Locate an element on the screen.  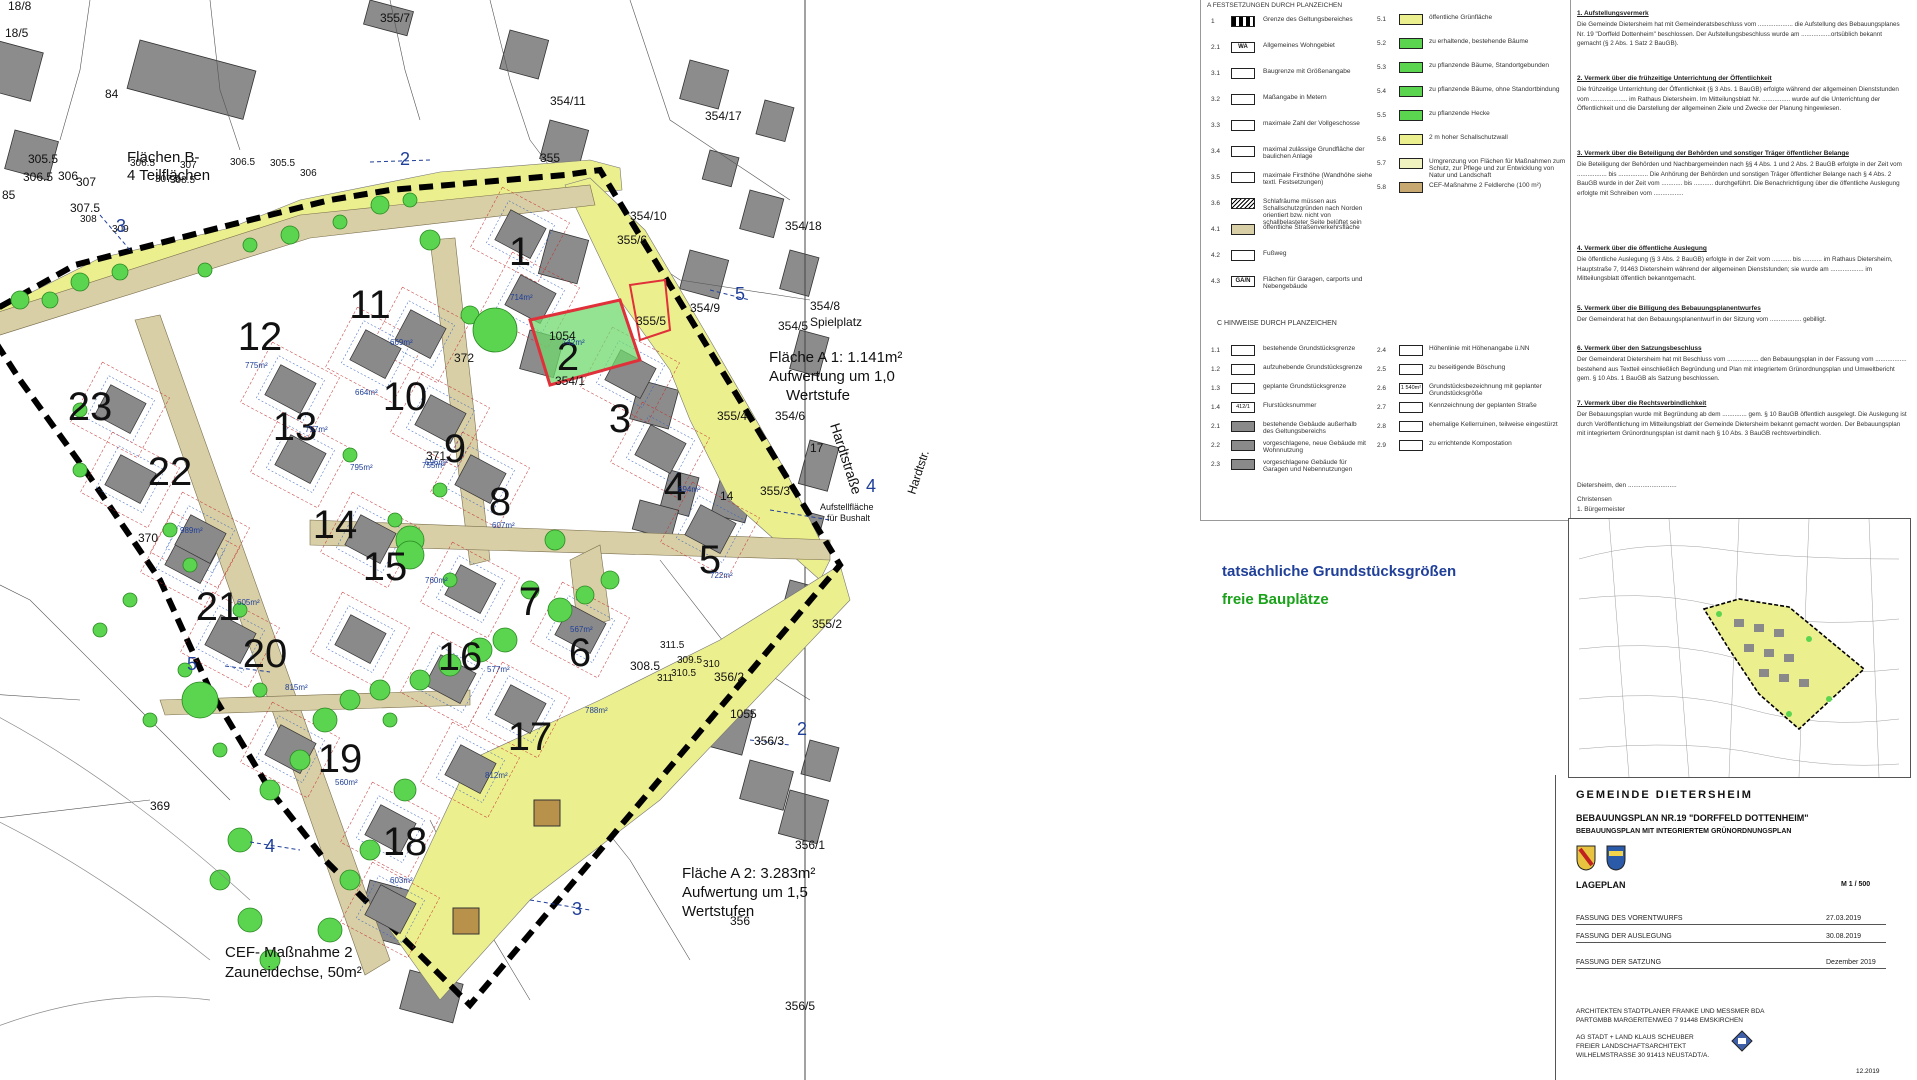
parcel-number: 356/3 is located at coordinates (769, 741).